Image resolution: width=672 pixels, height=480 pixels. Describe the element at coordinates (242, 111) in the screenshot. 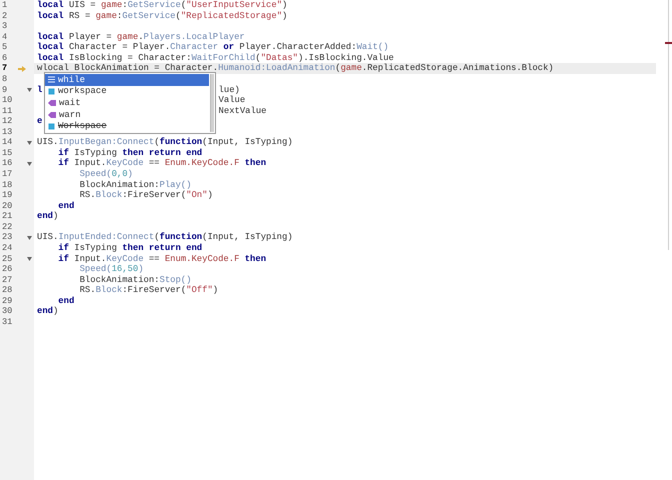

I see `code-line: NextValue` at that location.